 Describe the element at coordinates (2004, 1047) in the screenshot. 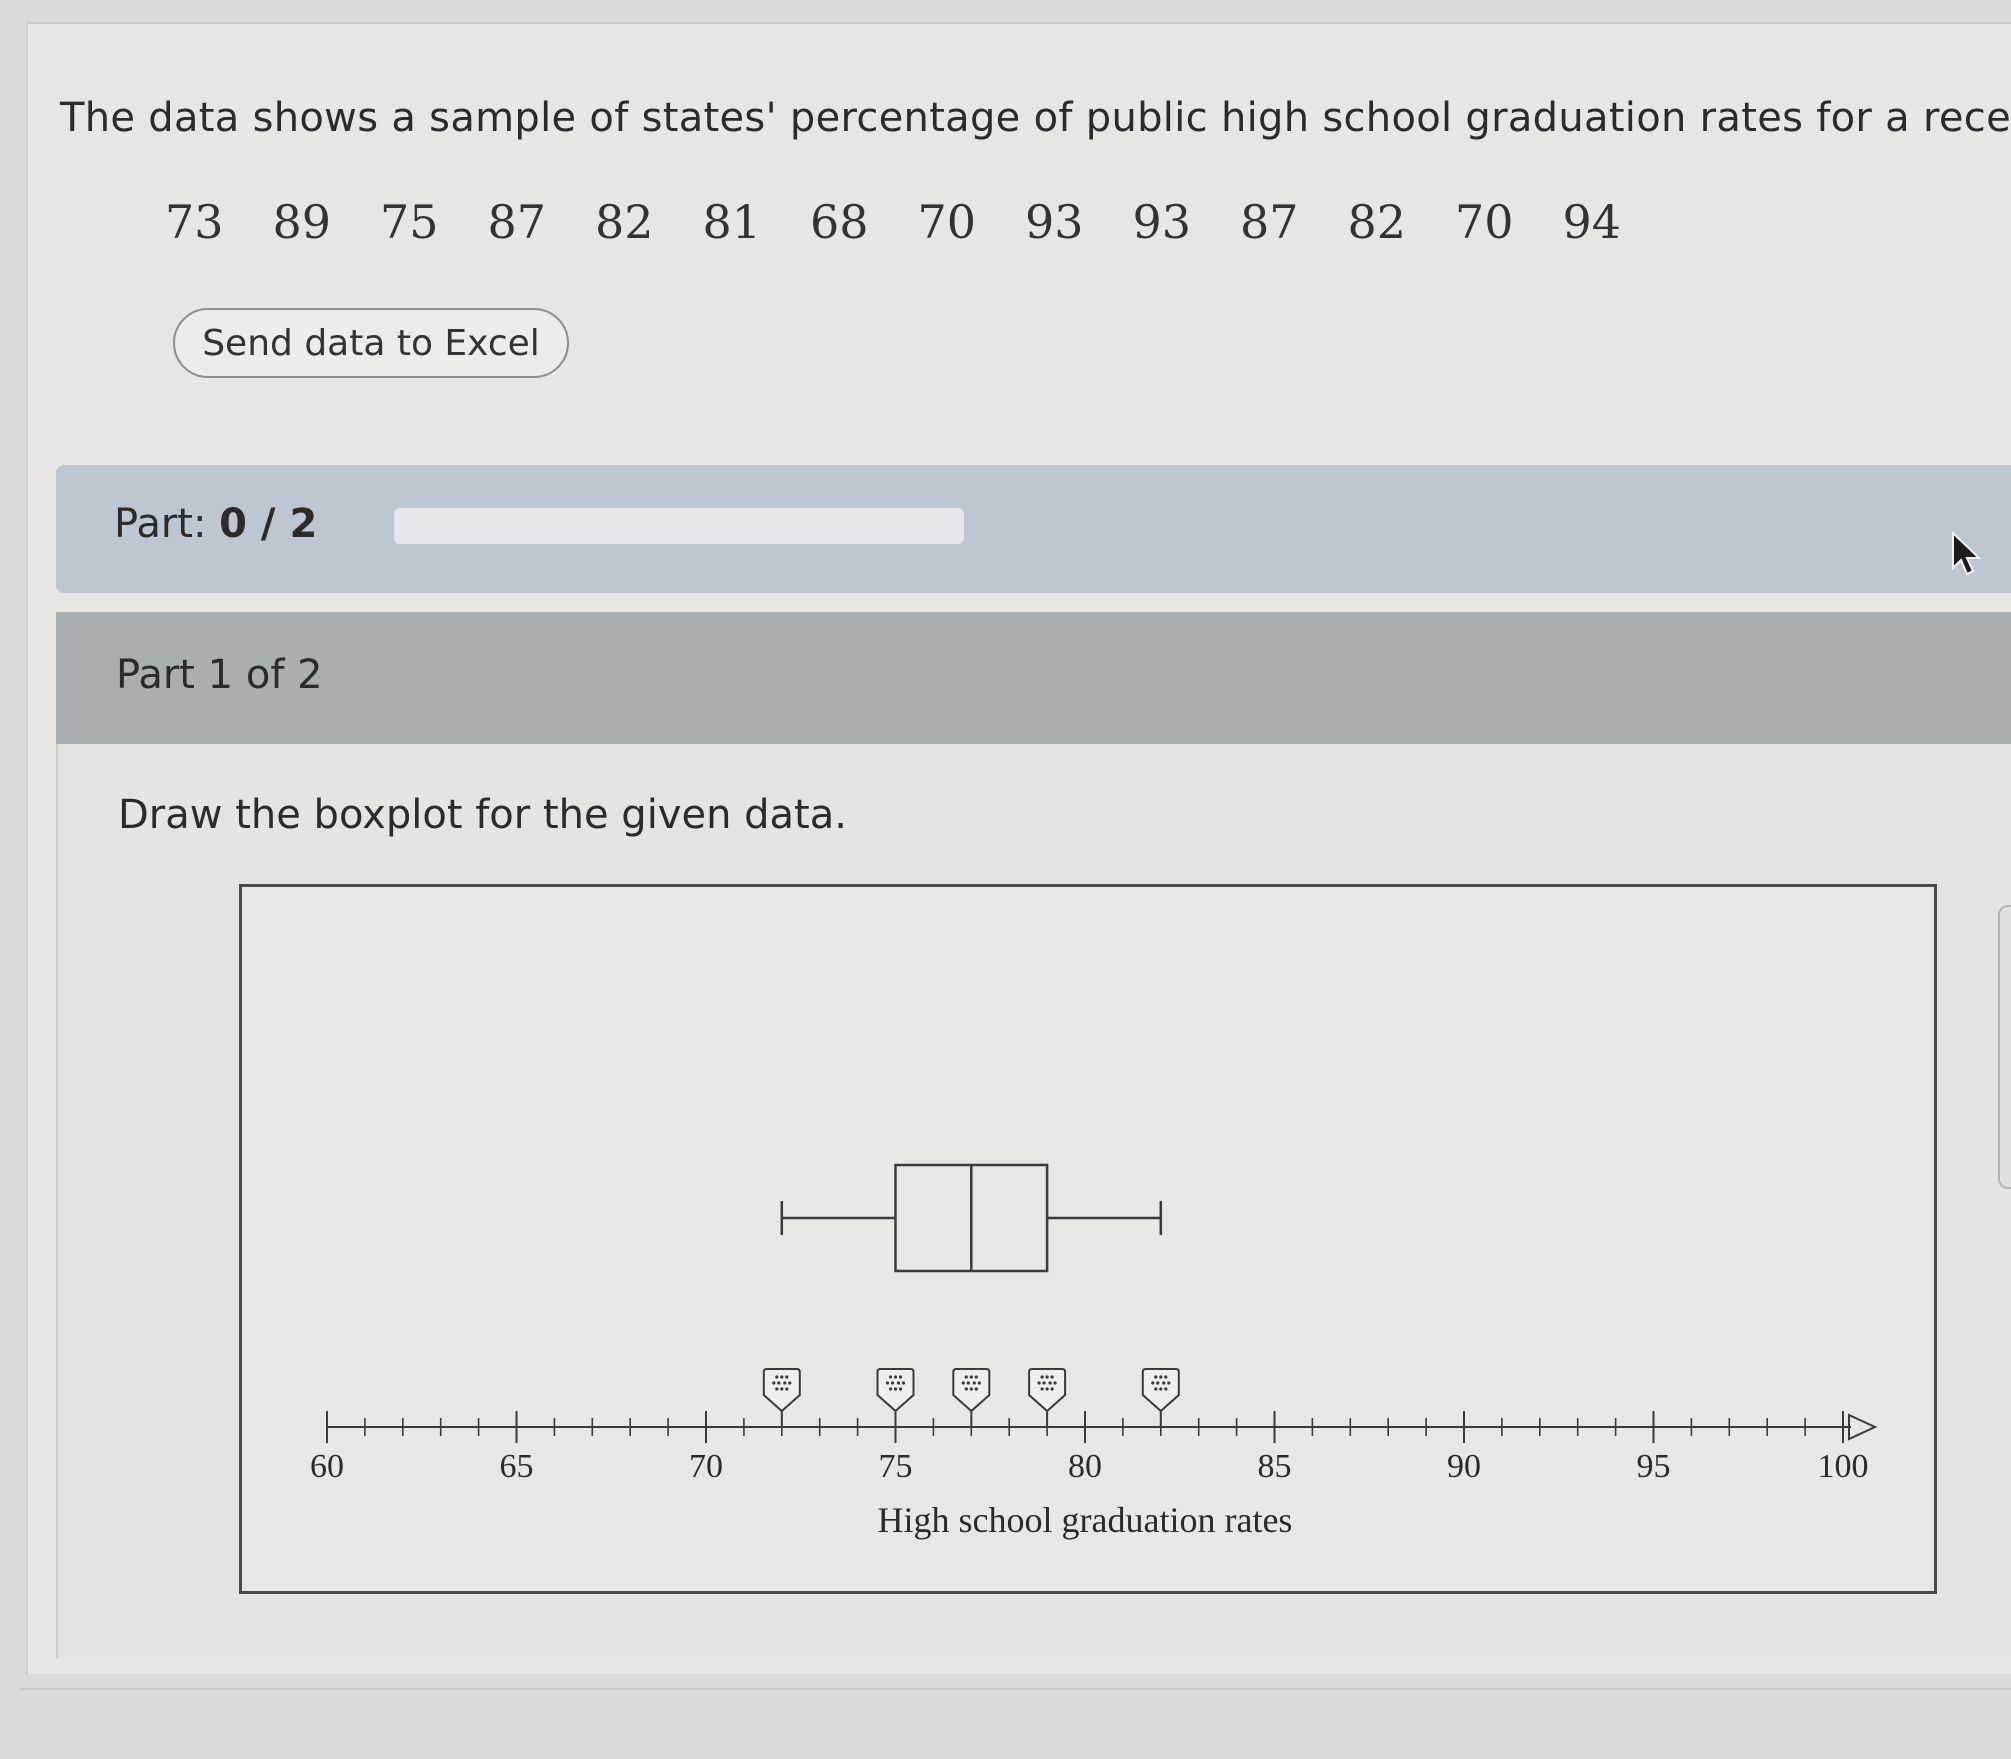

I see `side-scroll-handle` at that location.